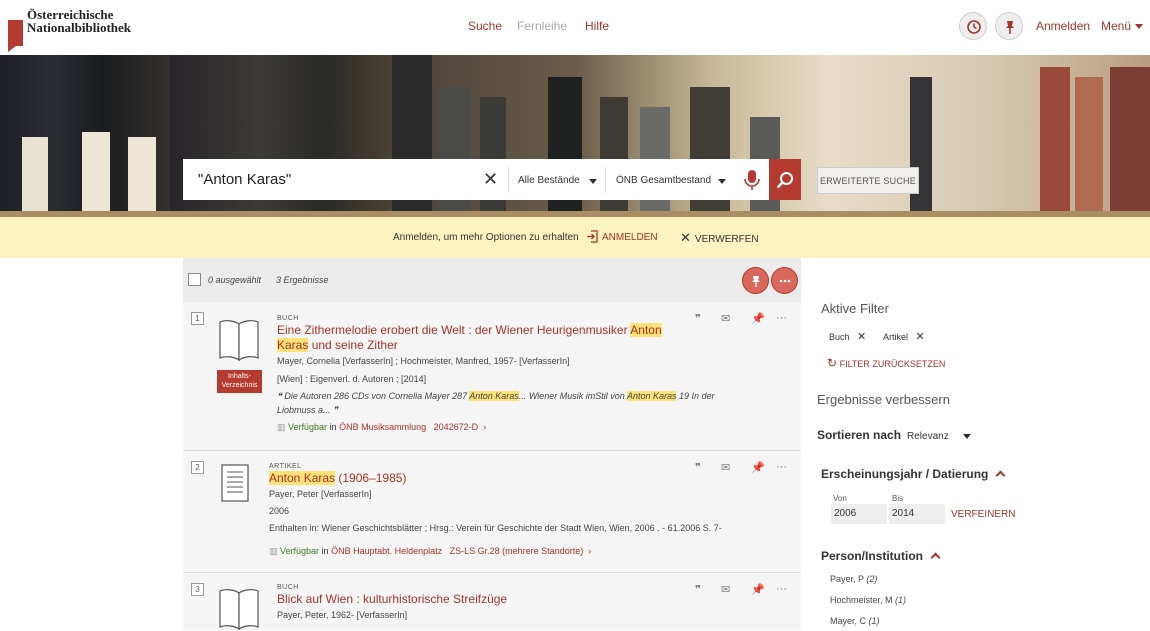 The image size is (1150, 631). Describe the element at coordinates (904, 336) in the screenshot. I see `filter-chip-artikel: Artikel ✕` at that location.